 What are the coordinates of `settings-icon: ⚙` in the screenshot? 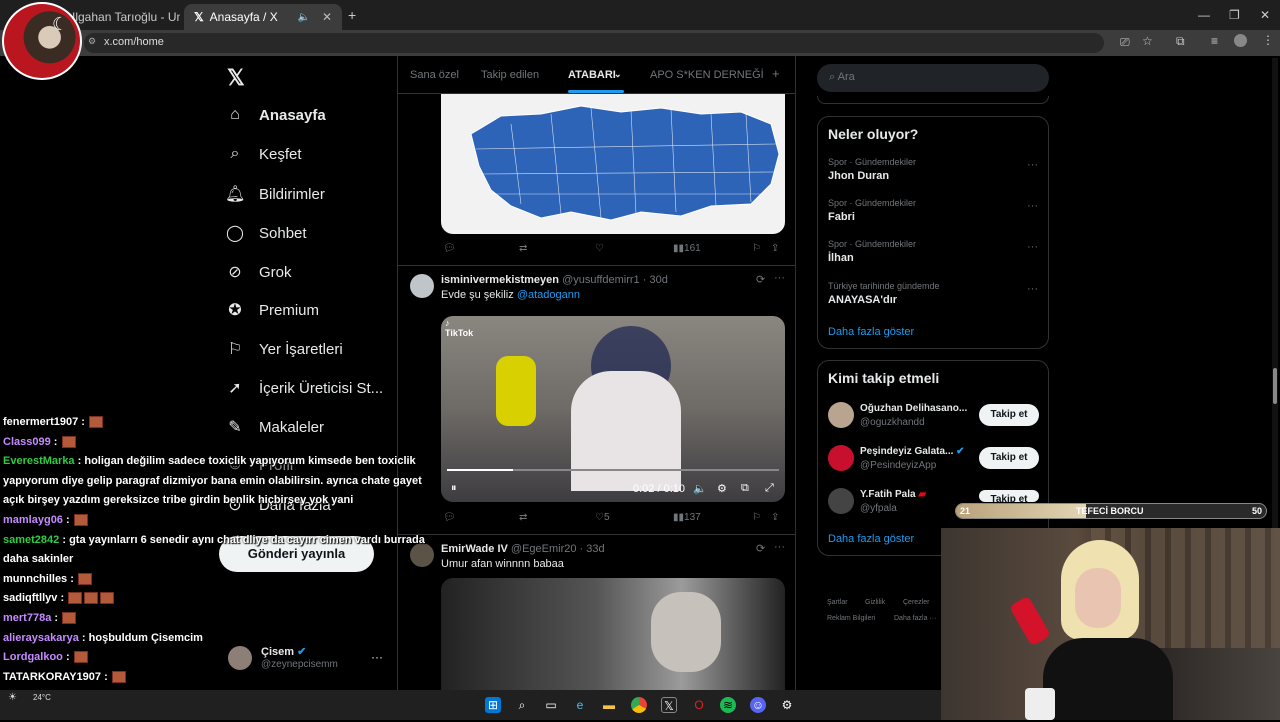 It's located at (722, 488).